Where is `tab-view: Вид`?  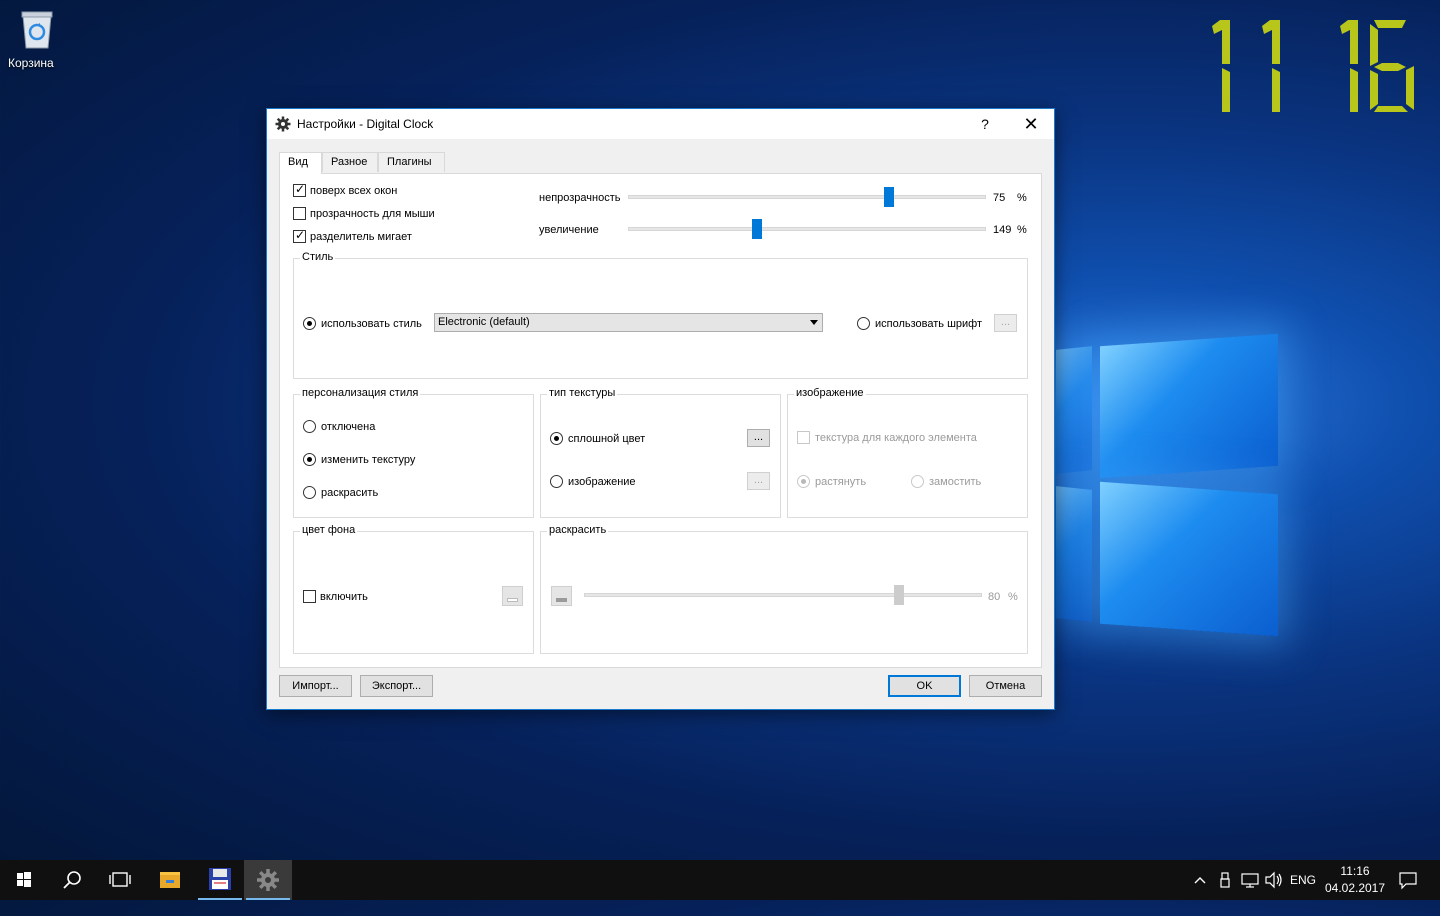
tab-view: Вид is located at coordinates (300, 163).